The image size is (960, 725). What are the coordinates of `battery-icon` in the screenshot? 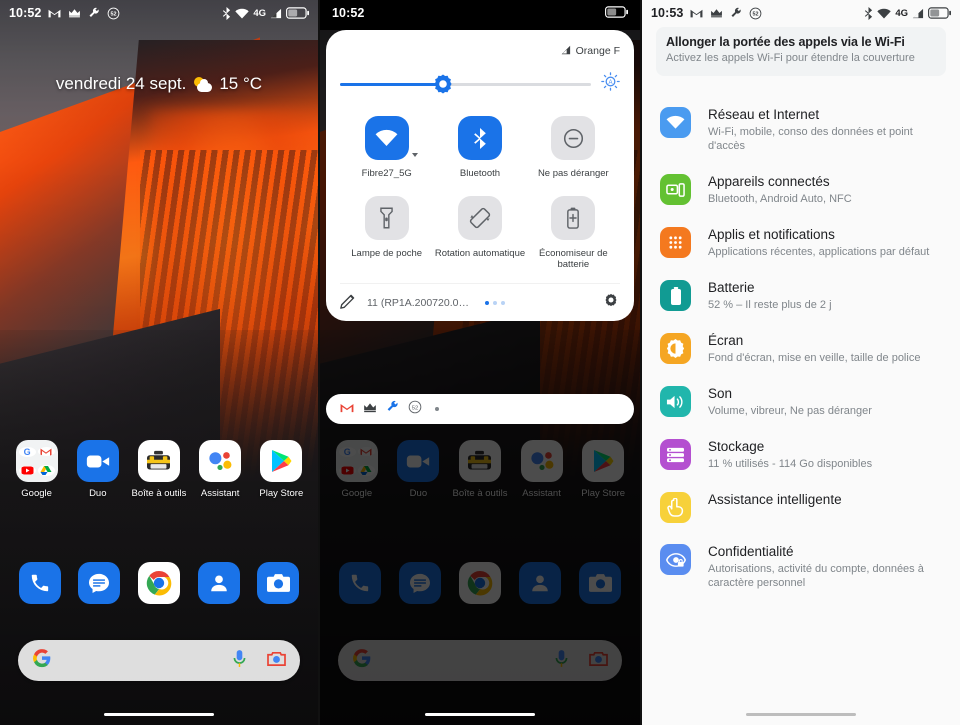 It's located at (616, 13).